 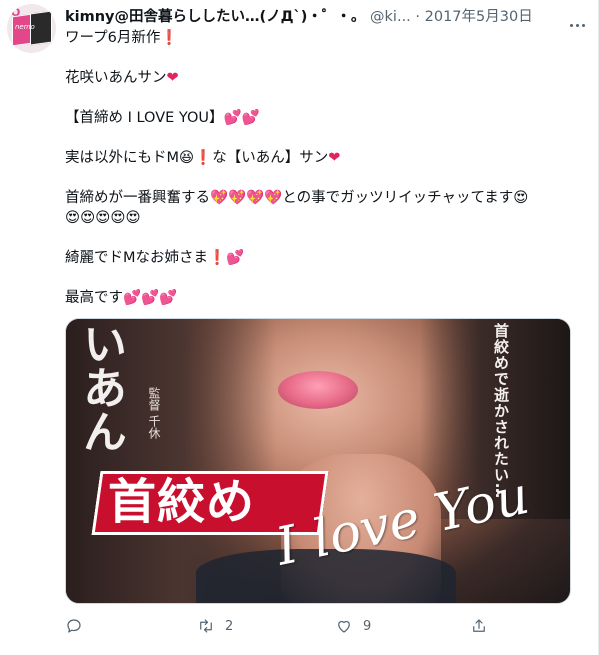 What do you see at coordinates (162, 118) in the screenshot?
I see `text-line: 【首締め I LOVE YOU】💕💕` at bounding box center [162, 118].